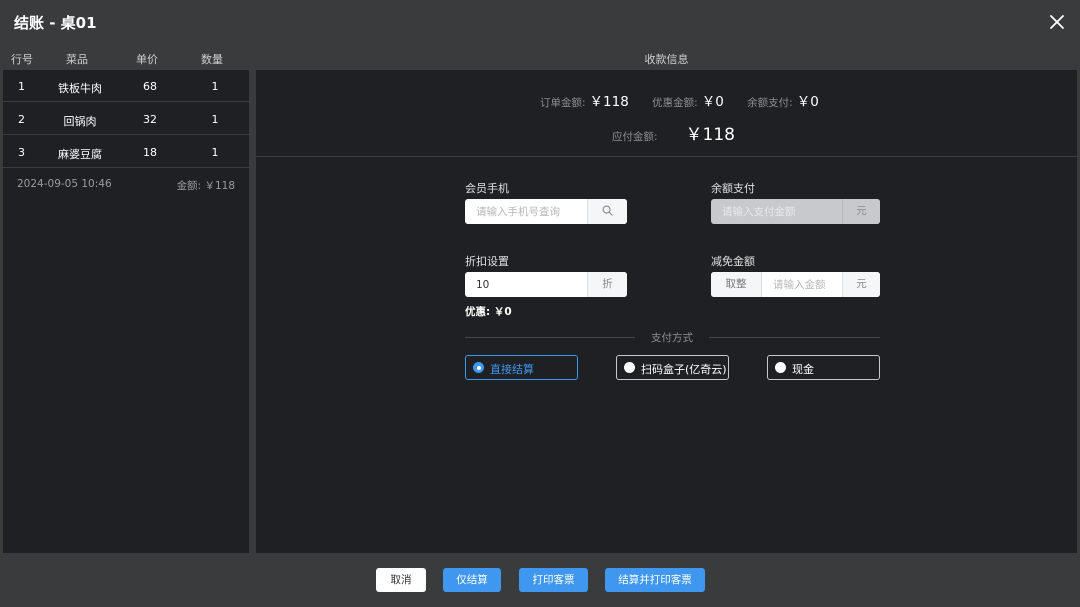 Image resolution: width=1080 pixels, height=607 pixels. What do you see at coordinates (80, 121) in the screenshot?
I see `row-dish: 回锅肉` at bounding box center [80, 121].